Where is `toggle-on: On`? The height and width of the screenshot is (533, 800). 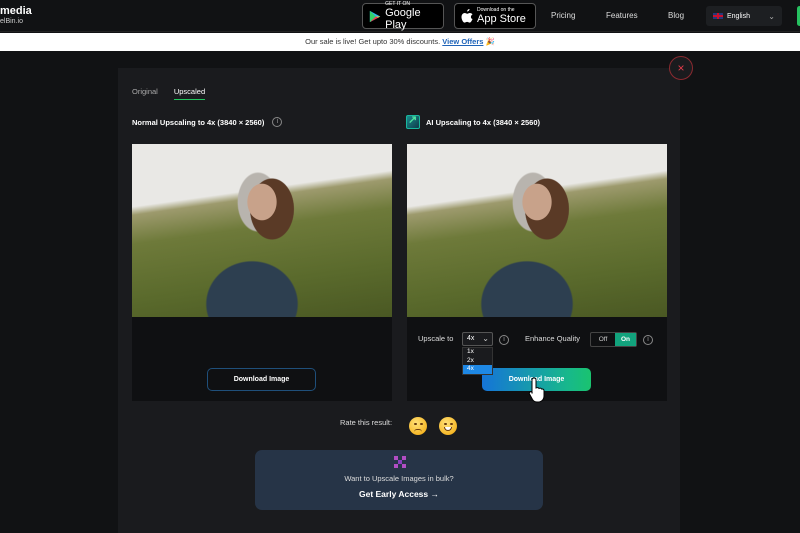
toggle-on: On is located at coordinates (625, 339).